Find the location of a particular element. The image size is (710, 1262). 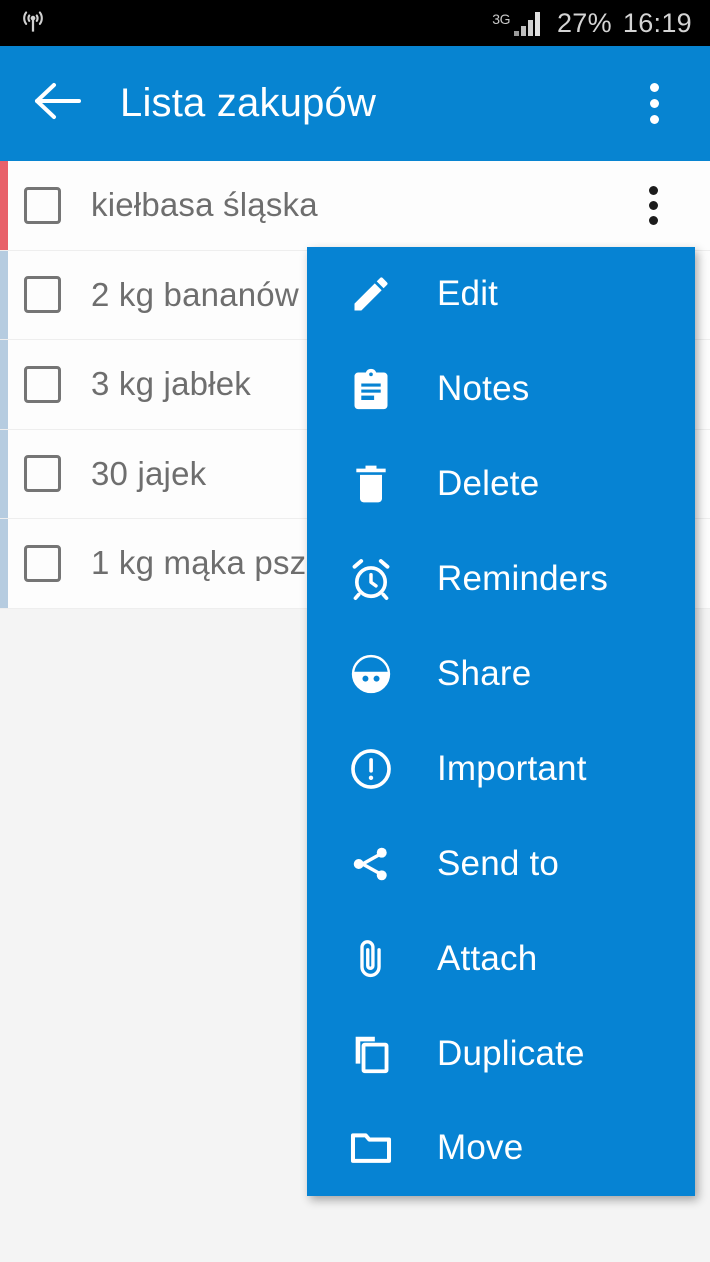

back-arrow-icon is located at coordinates (58, 103).